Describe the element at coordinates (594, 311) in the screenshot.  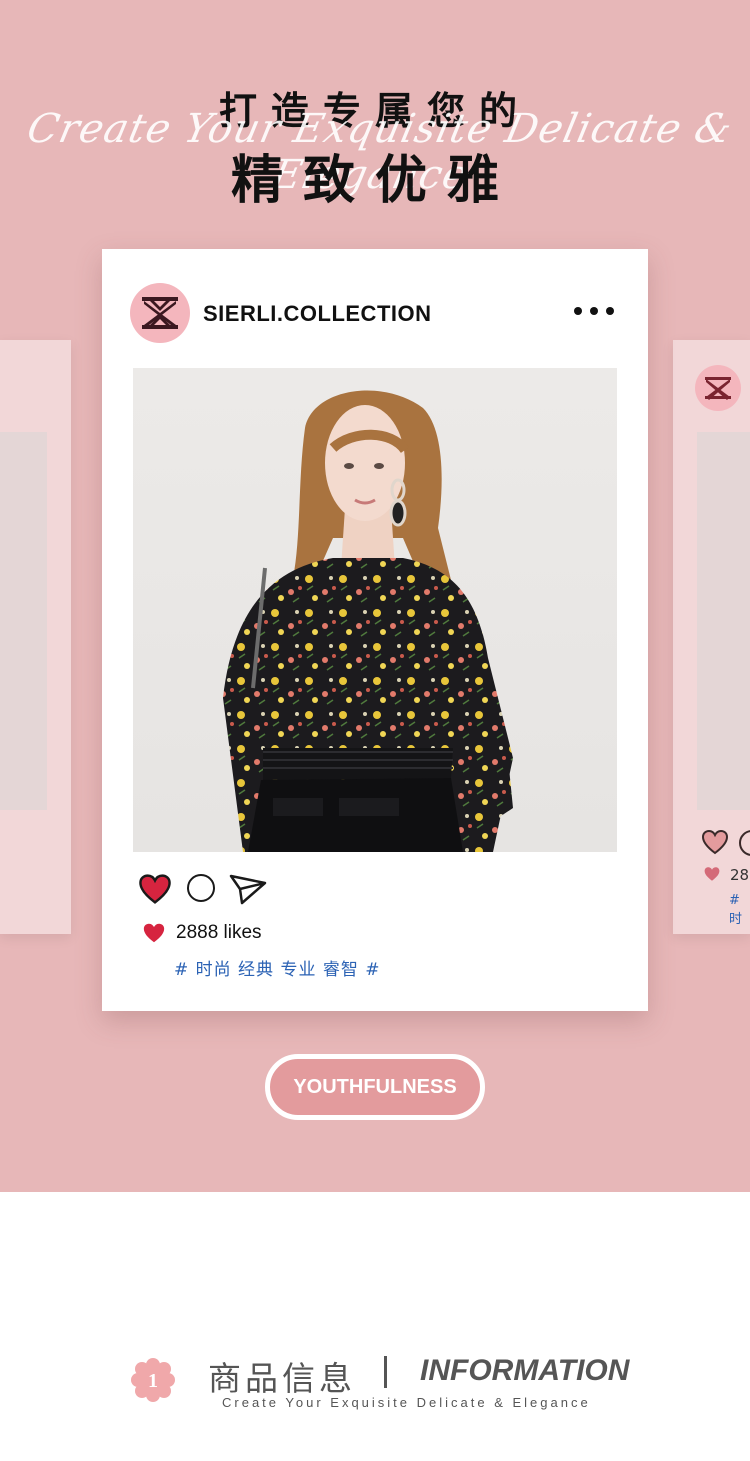
I see `more-icon` at that location.